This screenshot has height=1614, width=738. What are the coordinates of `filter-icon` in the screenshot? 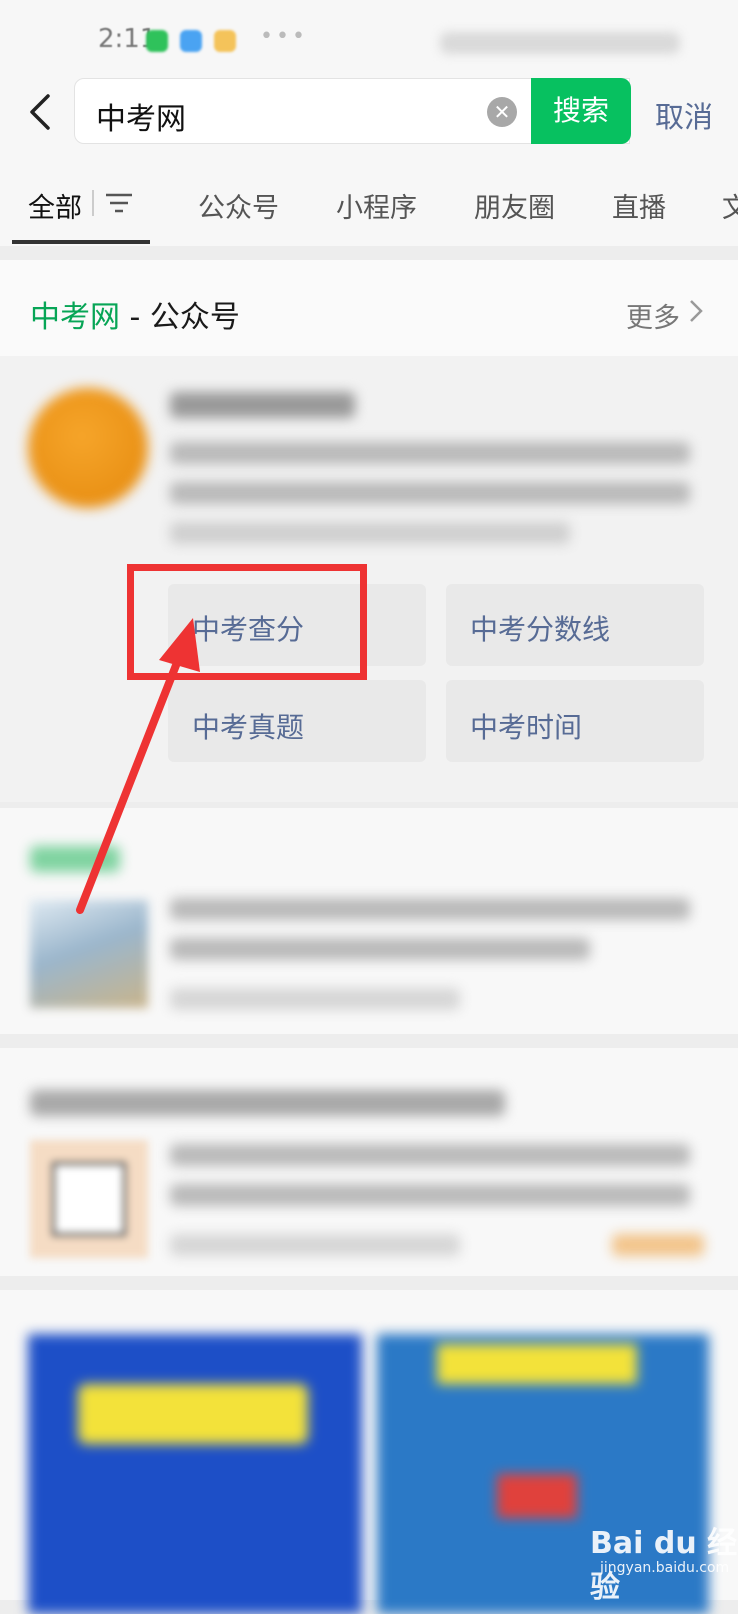 It's located at (119, 203).